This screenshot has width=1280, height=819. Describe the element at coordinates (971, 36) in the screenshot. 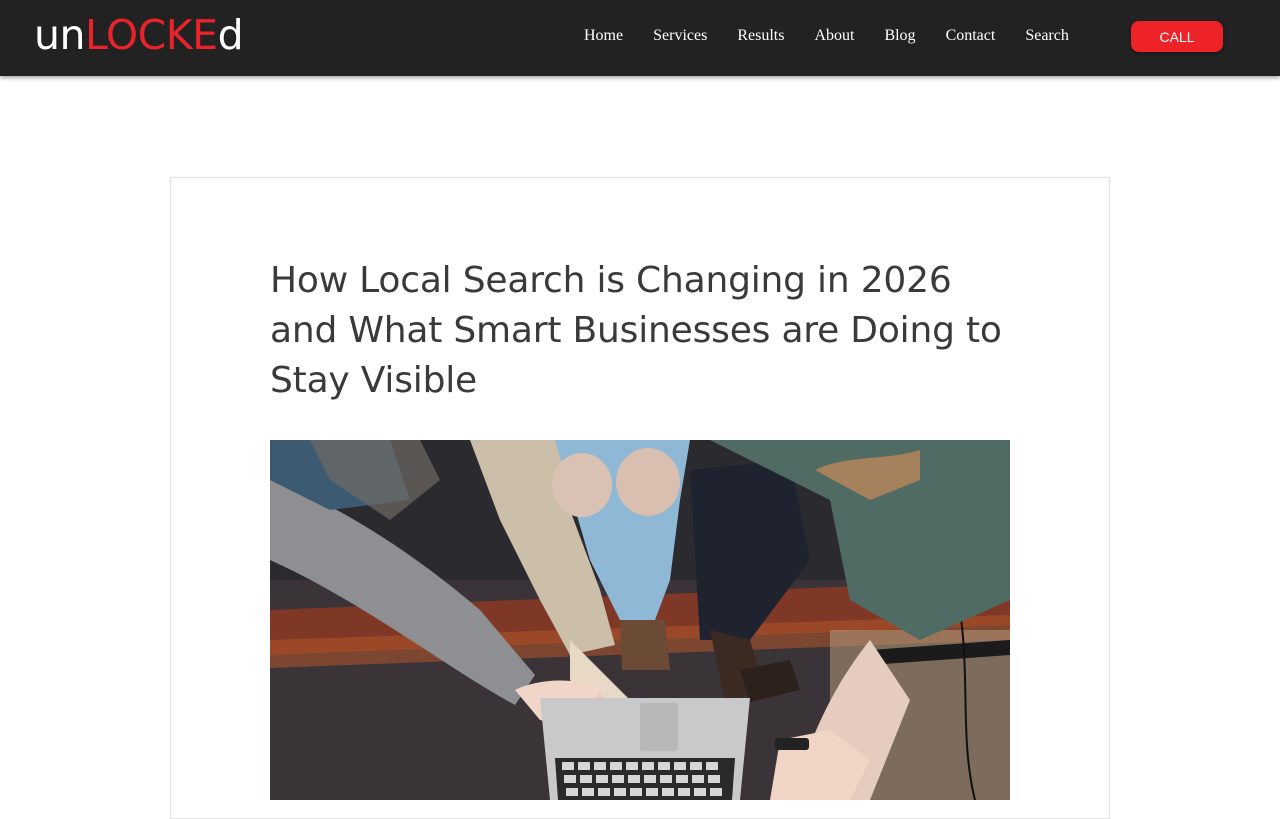

I see `nav-contact: Contact` at that location.